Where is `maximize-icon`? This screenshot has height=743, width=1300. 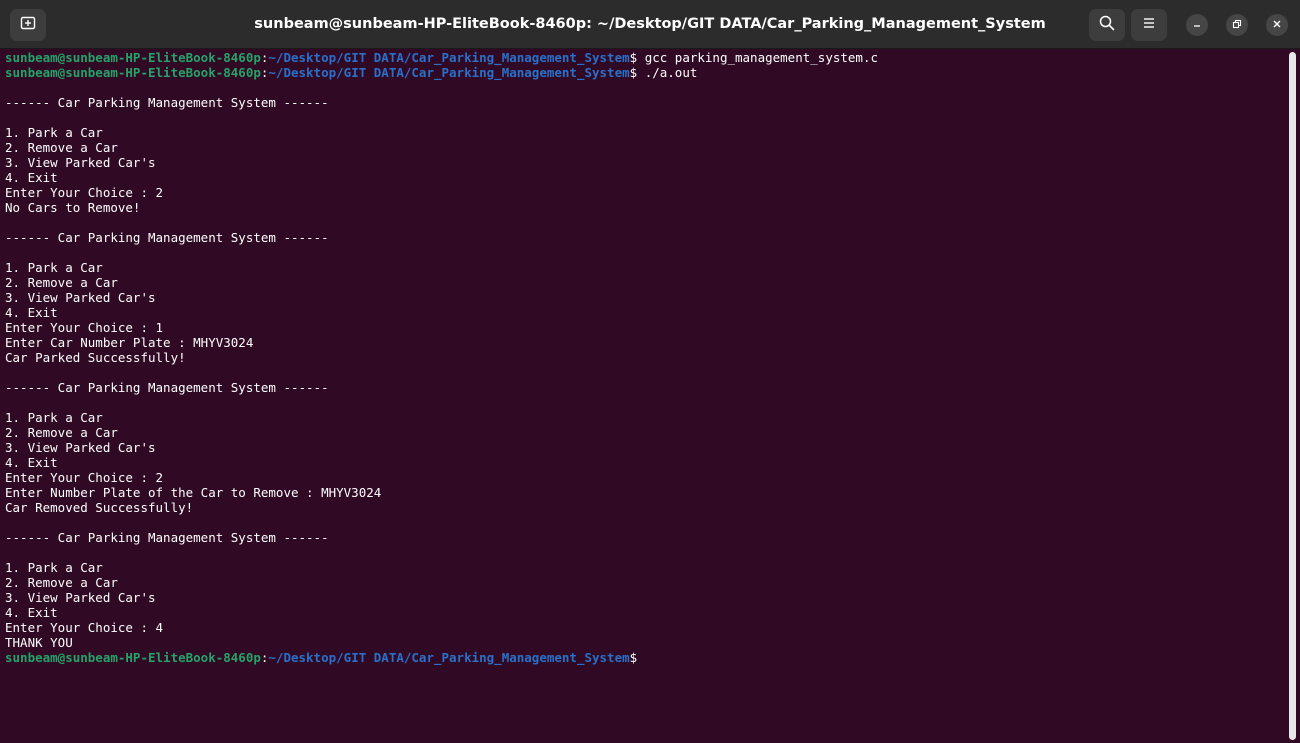
maximize-icon is located at coordinates (1237, 25).